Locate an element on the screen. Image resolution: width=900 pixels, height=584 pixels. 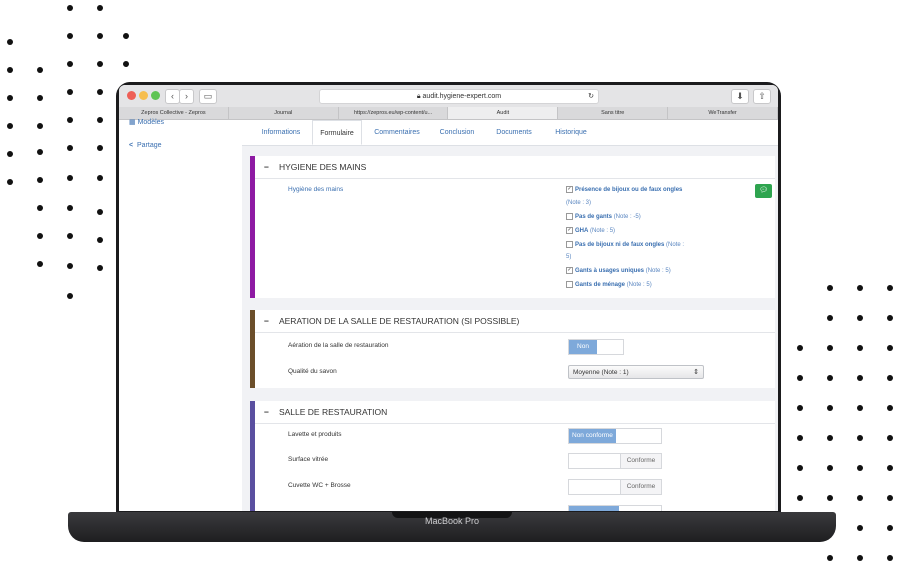
wc-toggle: Conforme is located at coordinates (615, 487).